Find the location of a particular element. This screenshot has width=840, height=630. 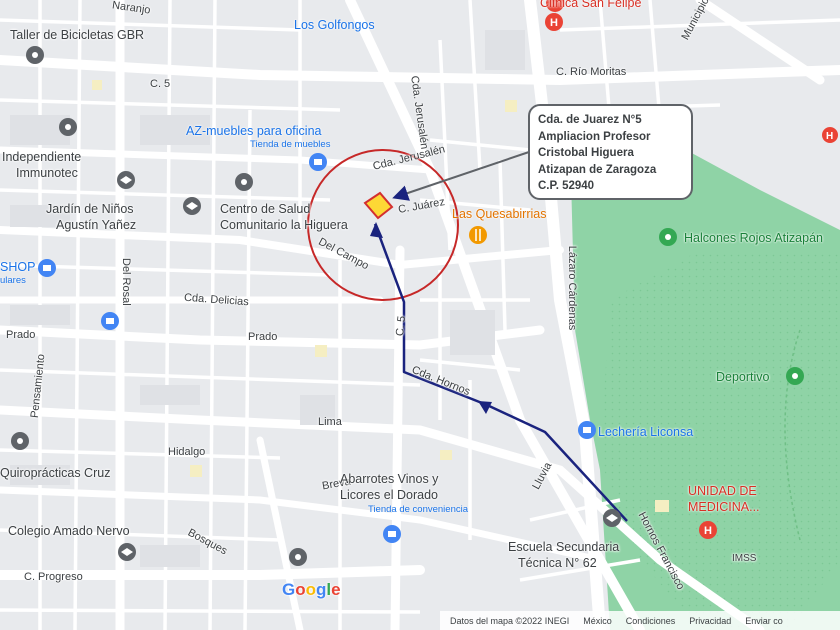

place-label: Halcones Rojos Atizapán is located at coordinates (753, 238).